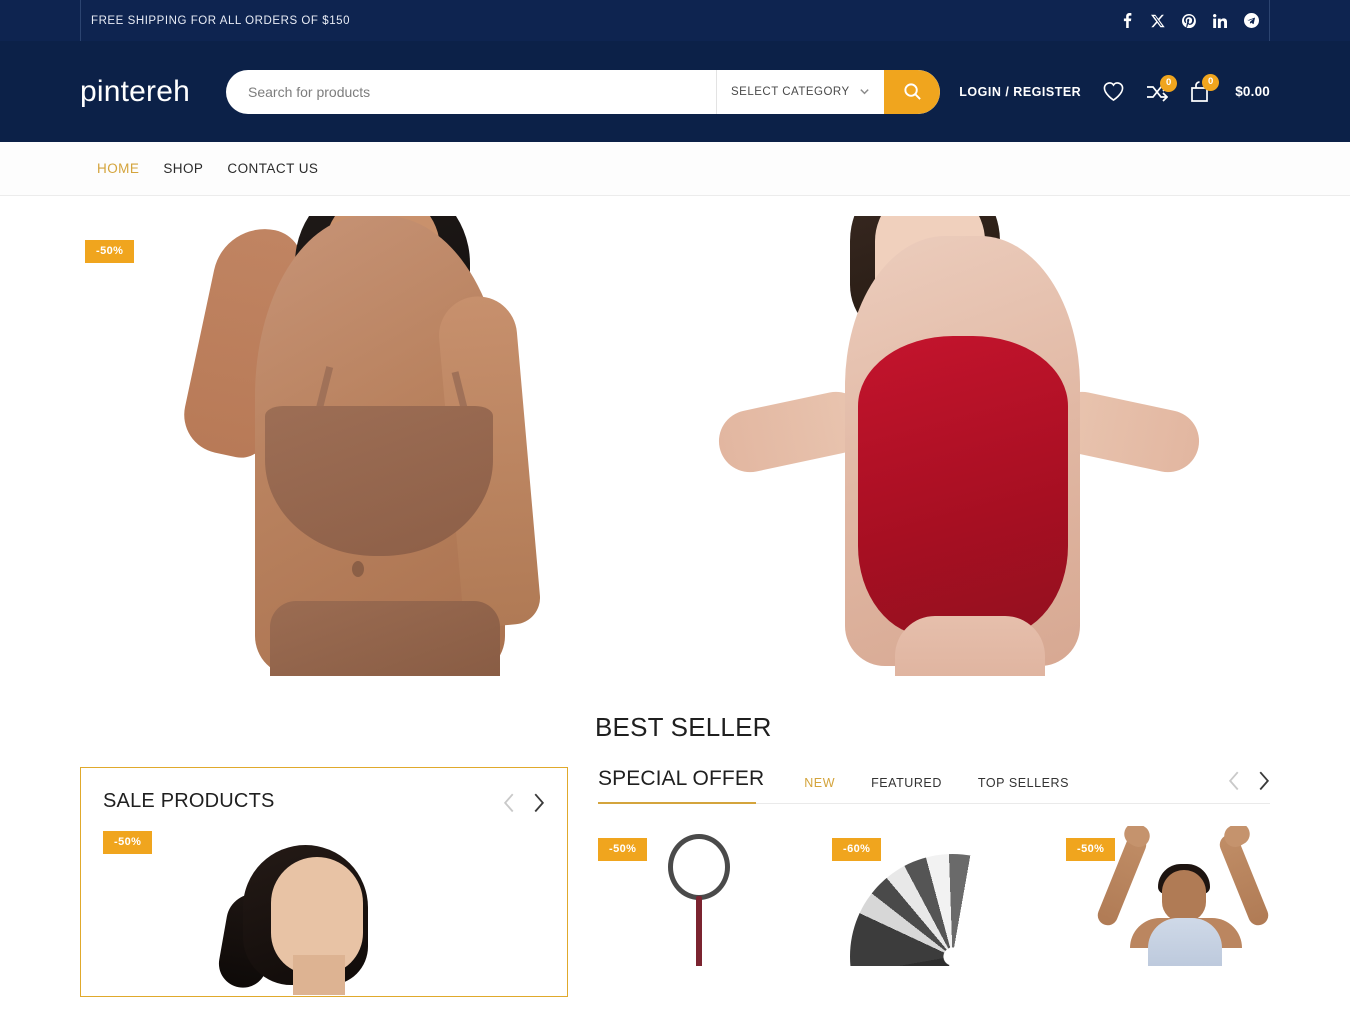 The width and height of the screenshot is (1350, 1013). I want to click on telegram-icon, so click(1251, 20).